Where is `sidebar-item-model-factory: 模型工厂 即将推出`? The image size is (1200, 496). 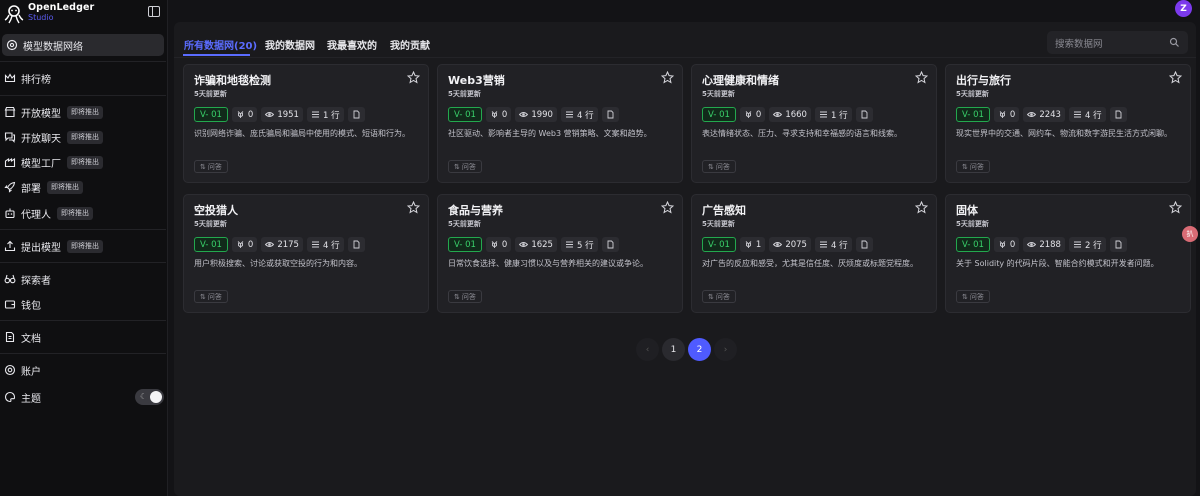
sidebar-item-model-factory: 模型工厂 即将推出 is located at coordinates (83, 162).